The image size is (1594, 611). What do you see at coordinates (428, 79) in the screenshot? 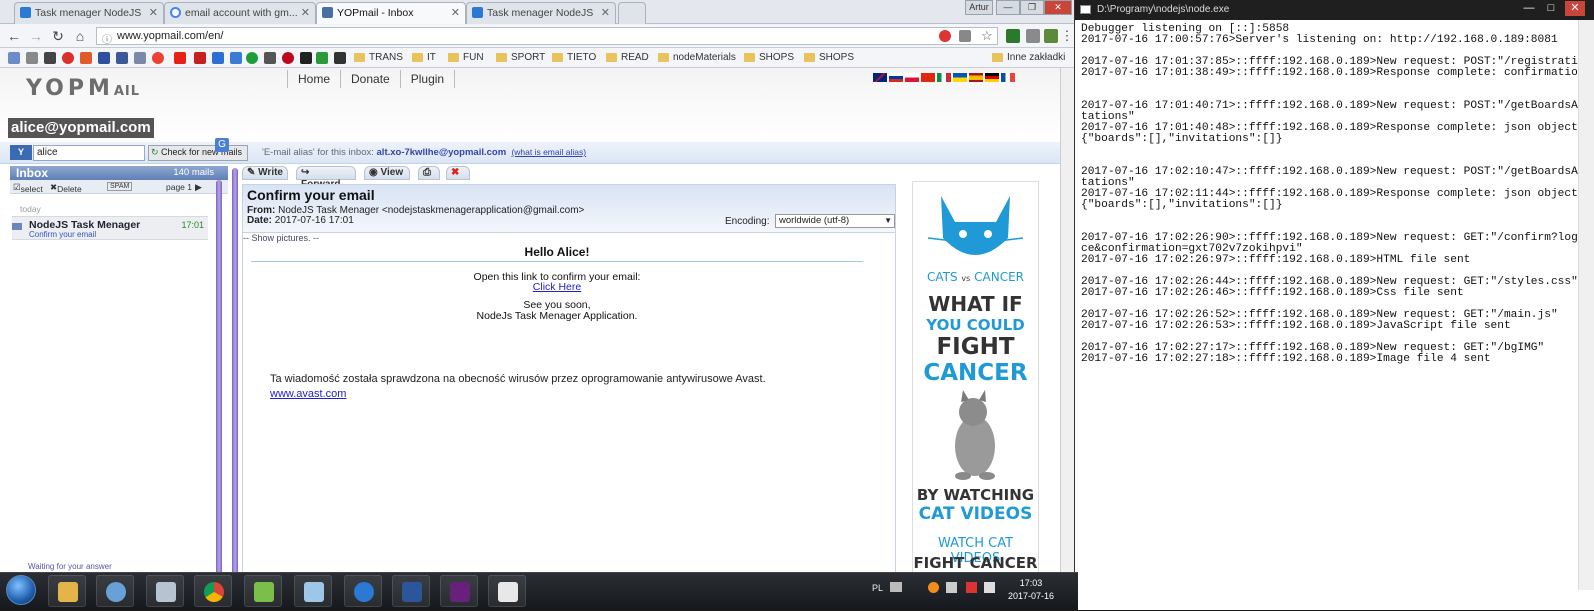
I see `nav-plugin: Plugin` at bounding box center [428, 79].